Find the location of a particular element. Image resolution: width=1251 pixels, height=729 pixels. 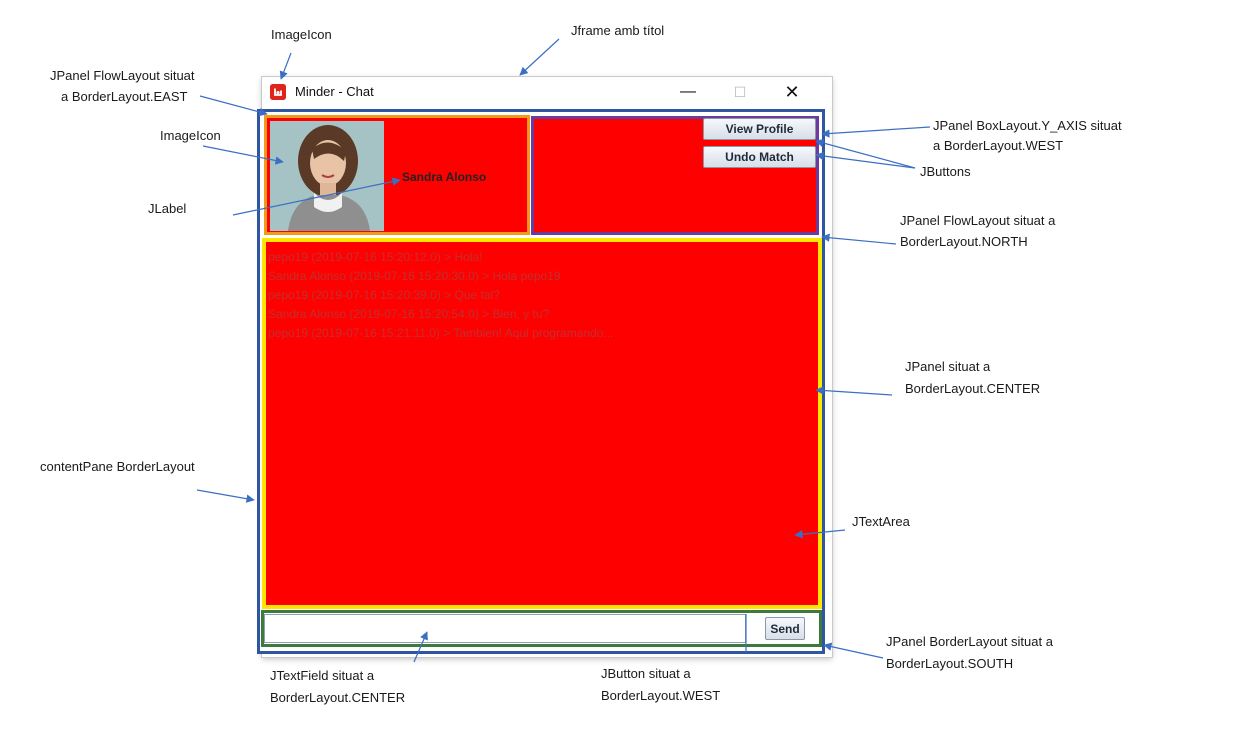

arrow-imageicon-top is located at coordinates (285, 66).